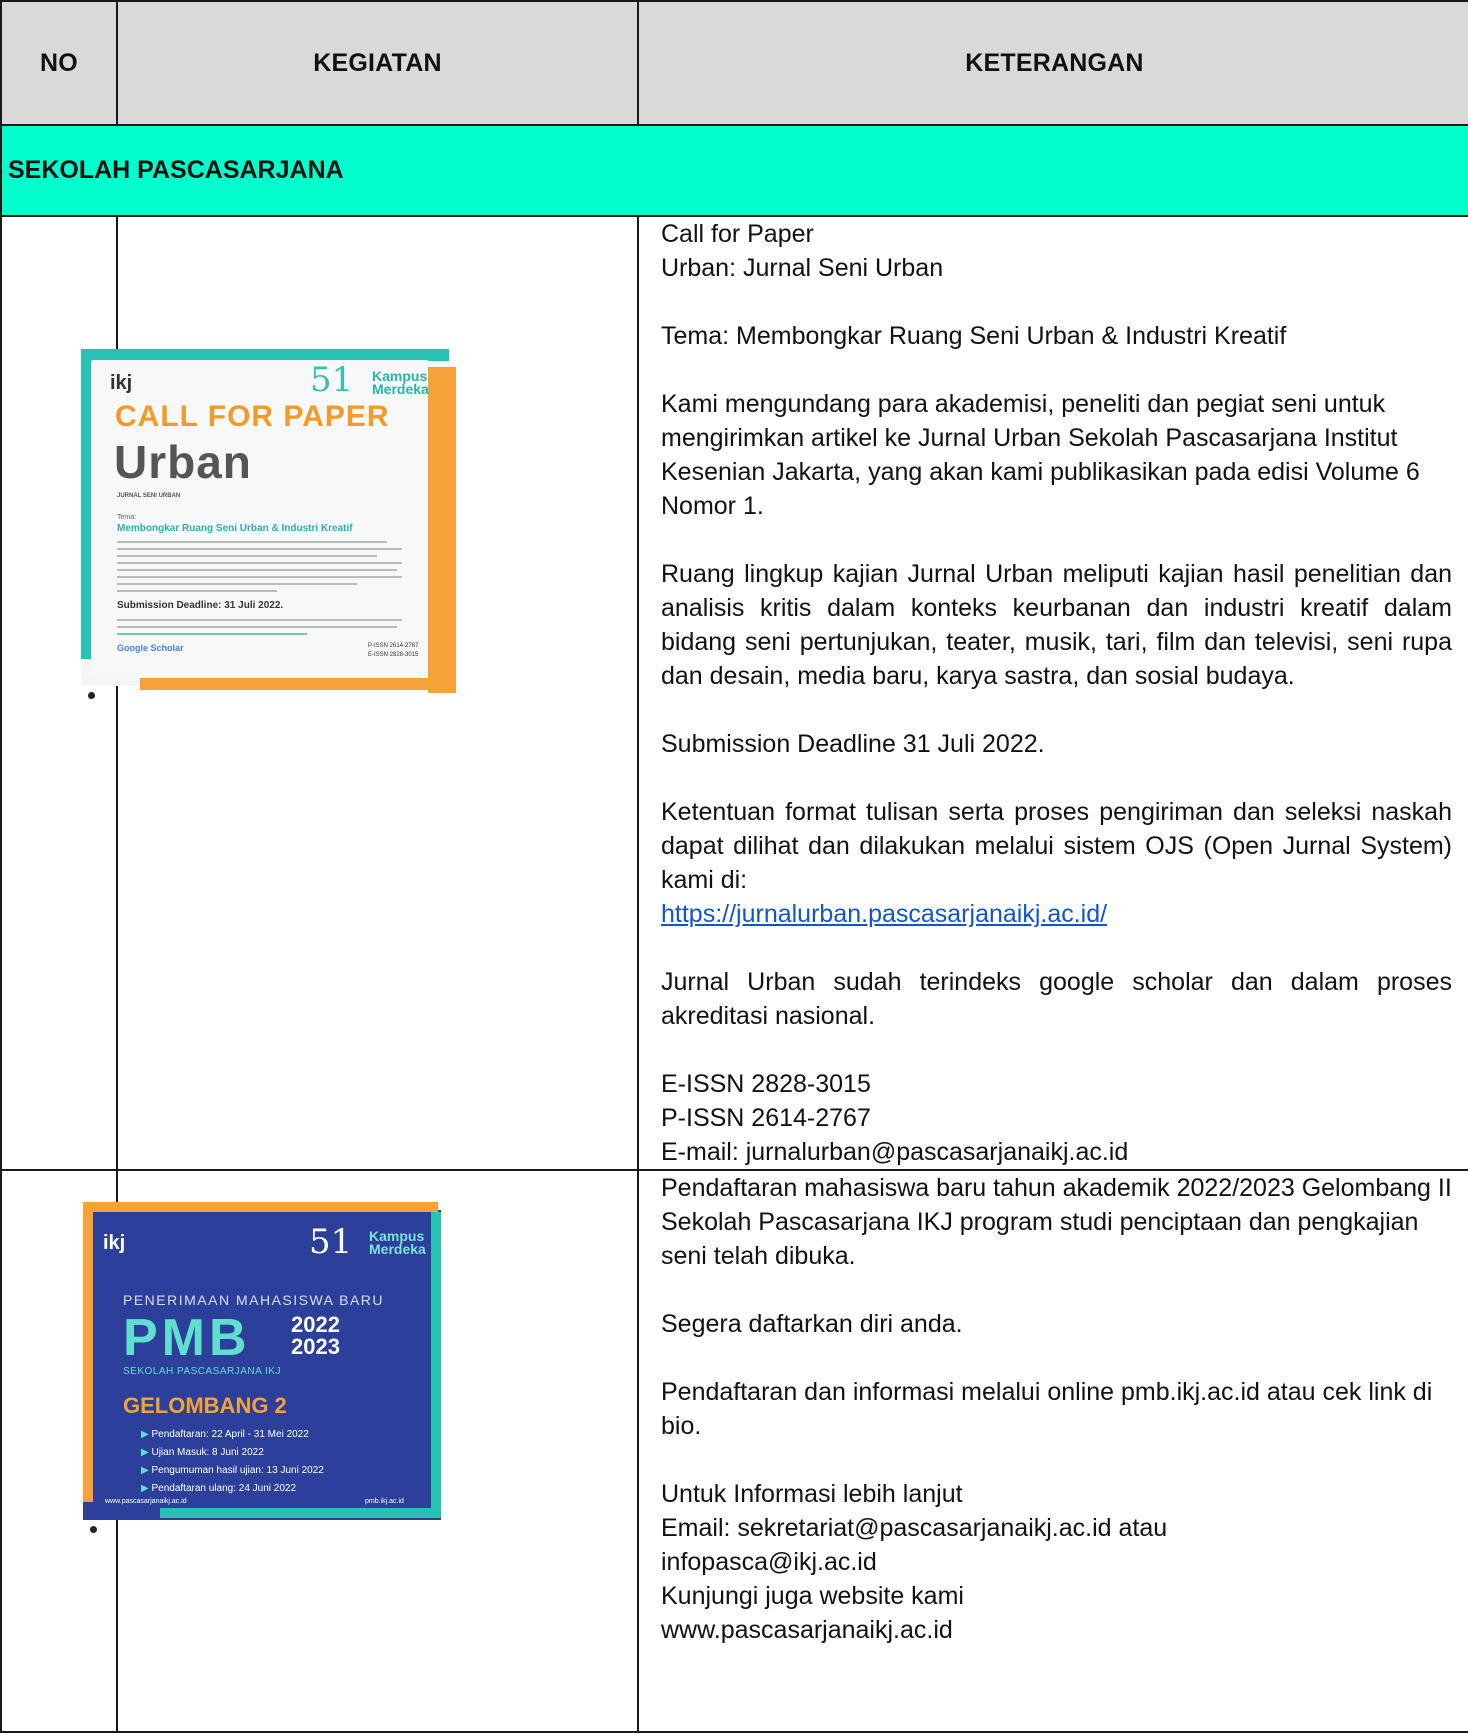  Describe the element at coordinates (393, 646) in the screenshot. I see `poster1-pissn: P-ISSN 2614-2767` at that location.